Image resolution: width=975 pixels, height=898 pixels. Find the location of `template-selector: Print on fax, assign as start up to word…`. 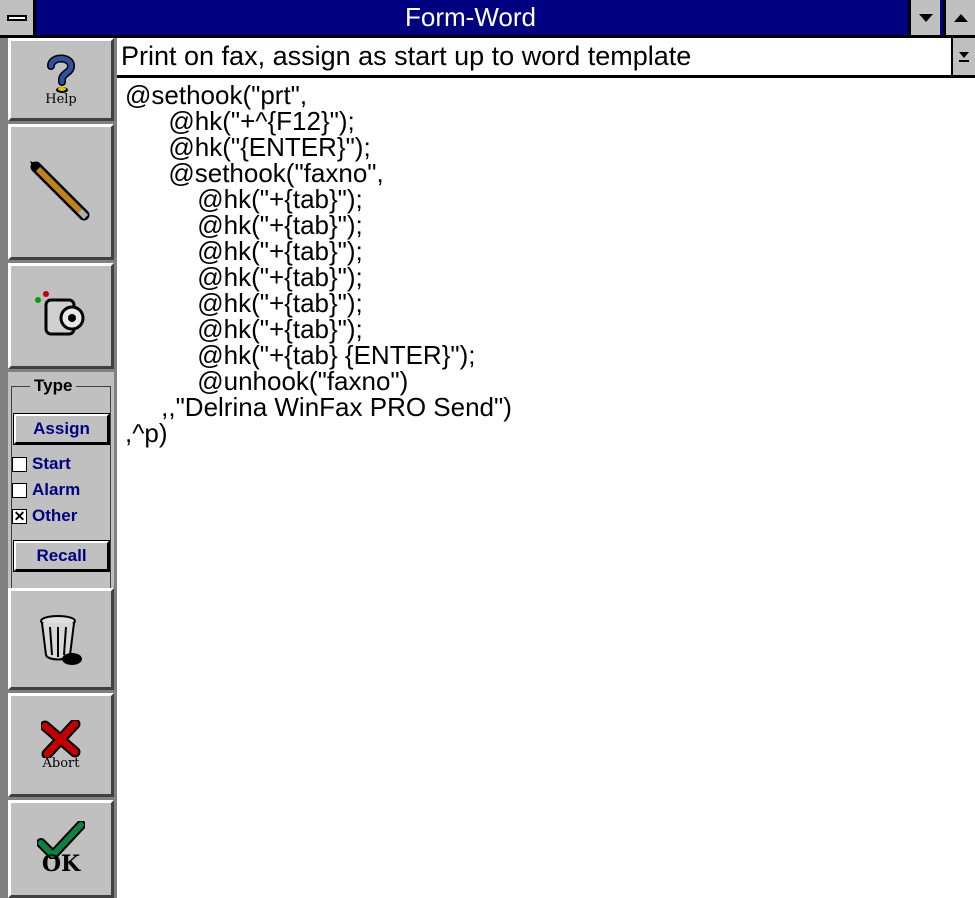

template-selector: Print on fax, assign as start up to word… is located at coordinates (546, 58).